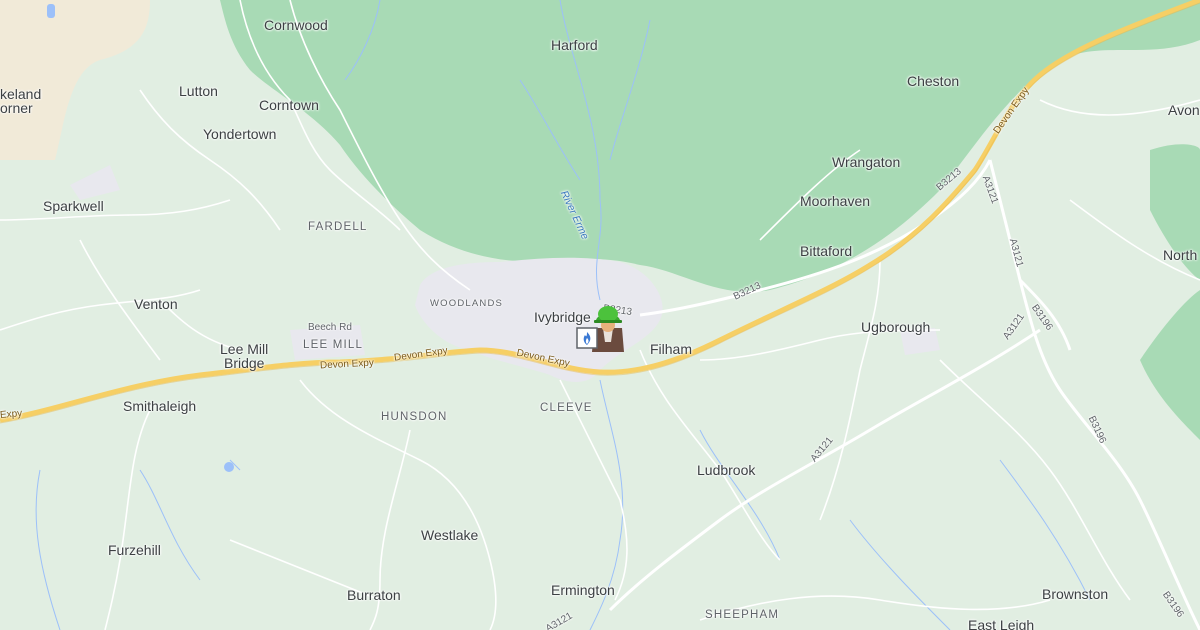 The width and height of the screenshot is (1200, 630). What do you see at coordinates (726, 470) in the screenshot?
I see `place-label-ludbrook: Ludbrook` at bounding box center [726, 470].